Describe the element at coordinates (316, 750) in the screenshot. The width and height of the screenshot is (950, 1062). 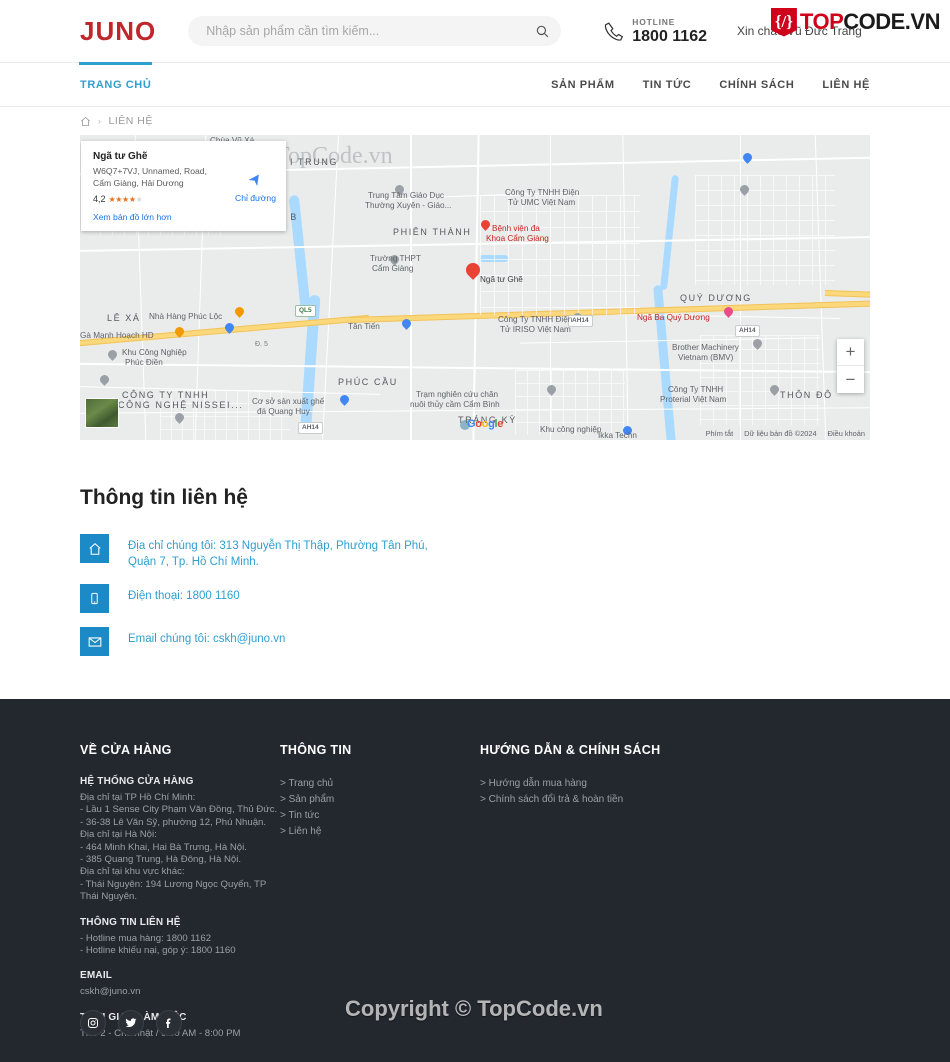
I see `footer-heading-info: THÔNG TIN` at that location.